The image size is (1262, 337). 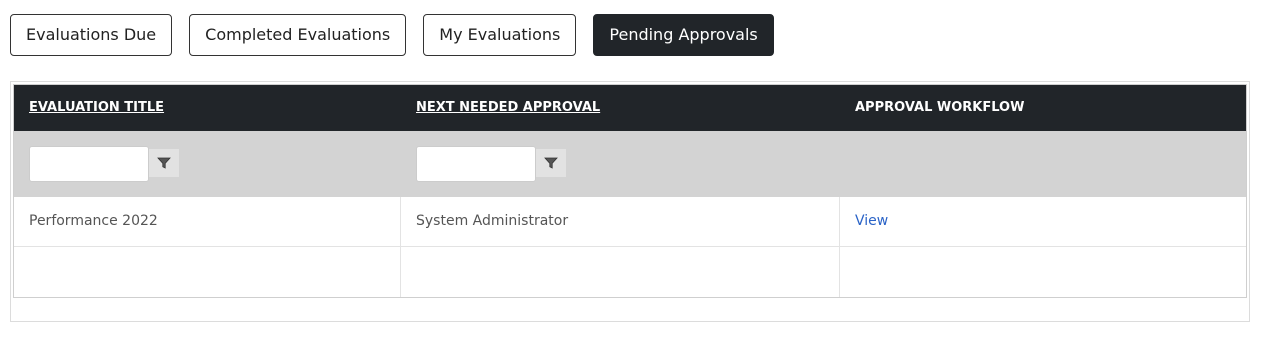 What do you see at coordinates (1043, 164) in the screenshot?
I see `filter-cell-approval-workflow` at bounding box center [1043, 164].